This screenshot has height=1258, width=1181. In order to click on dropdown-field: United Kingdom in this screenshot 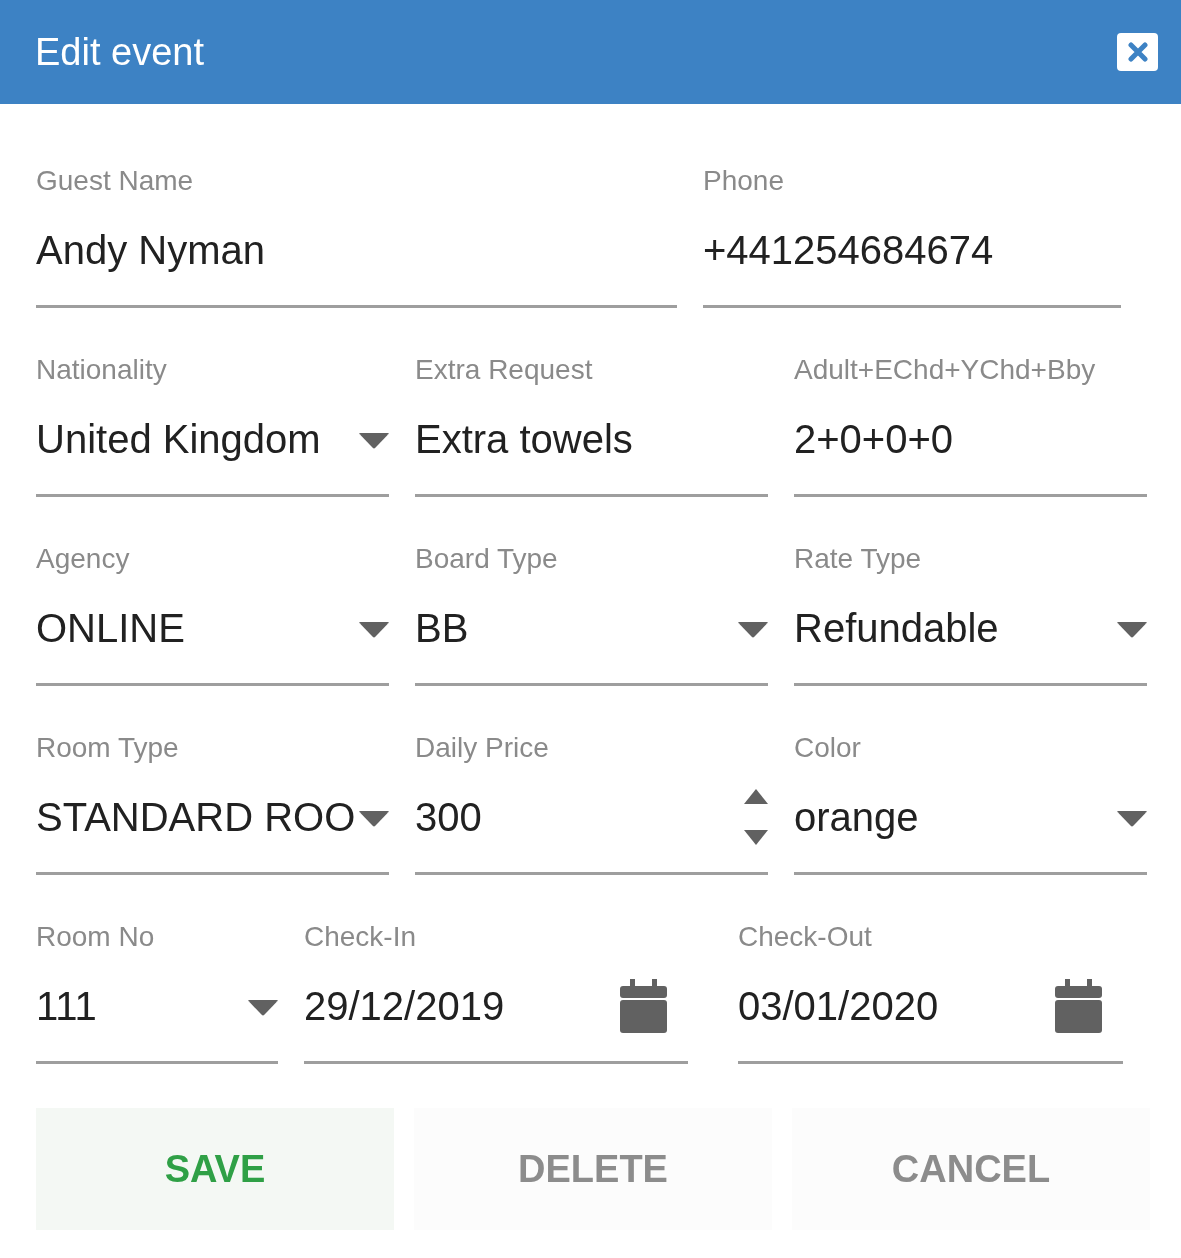, I will do `click(212, 449)`.